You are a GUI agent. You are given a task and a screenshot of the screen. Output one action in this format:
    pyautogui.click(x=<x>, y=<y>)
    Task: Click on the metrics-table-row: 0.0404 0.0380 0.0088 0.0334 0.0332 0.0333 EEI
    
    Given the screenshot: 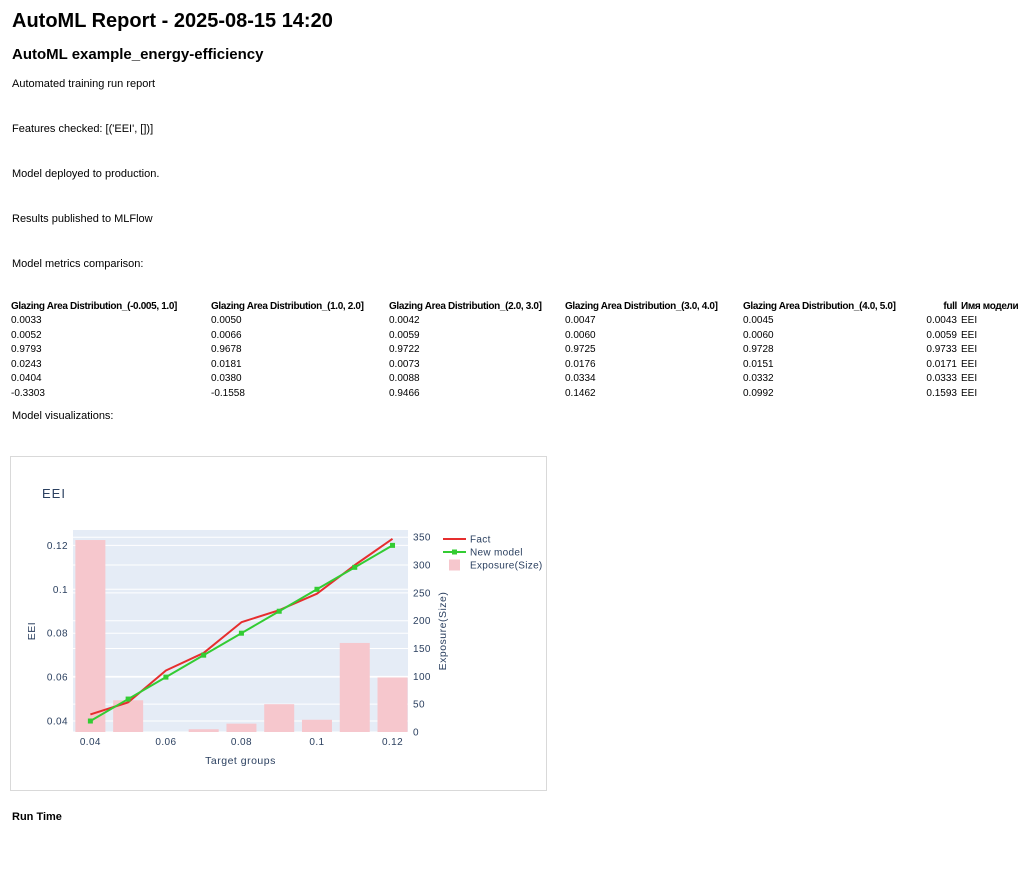 What is the action you would take?
    pyautogui.click(x=516, y=379)
    